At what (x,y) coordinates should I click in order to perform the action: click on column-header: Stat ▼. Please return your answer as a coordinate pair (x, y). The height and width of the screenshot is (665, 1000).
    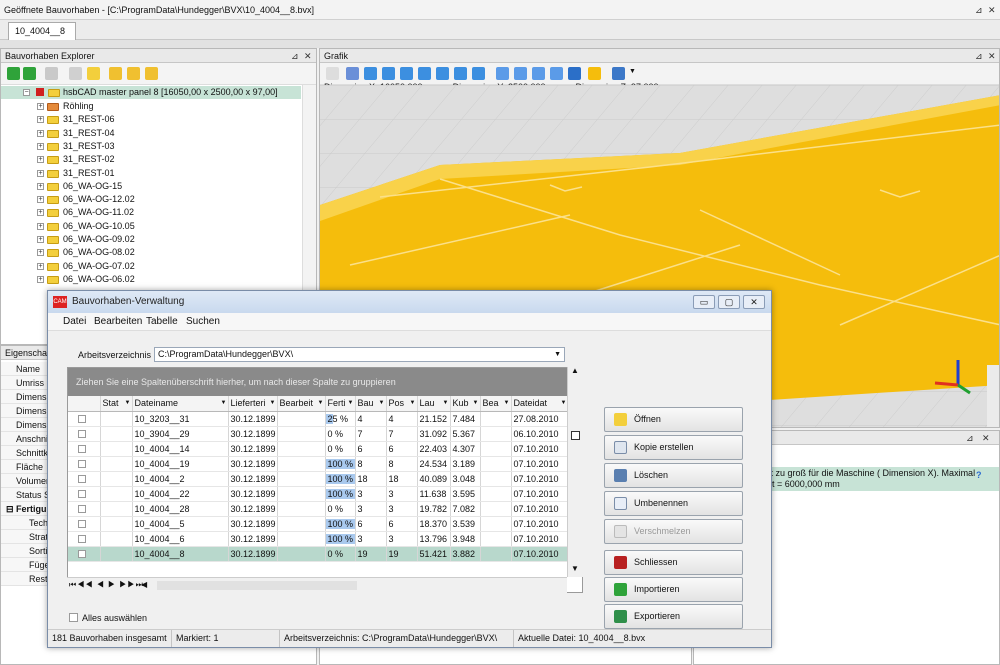
    Looking at the image, I should click on (116, 404).